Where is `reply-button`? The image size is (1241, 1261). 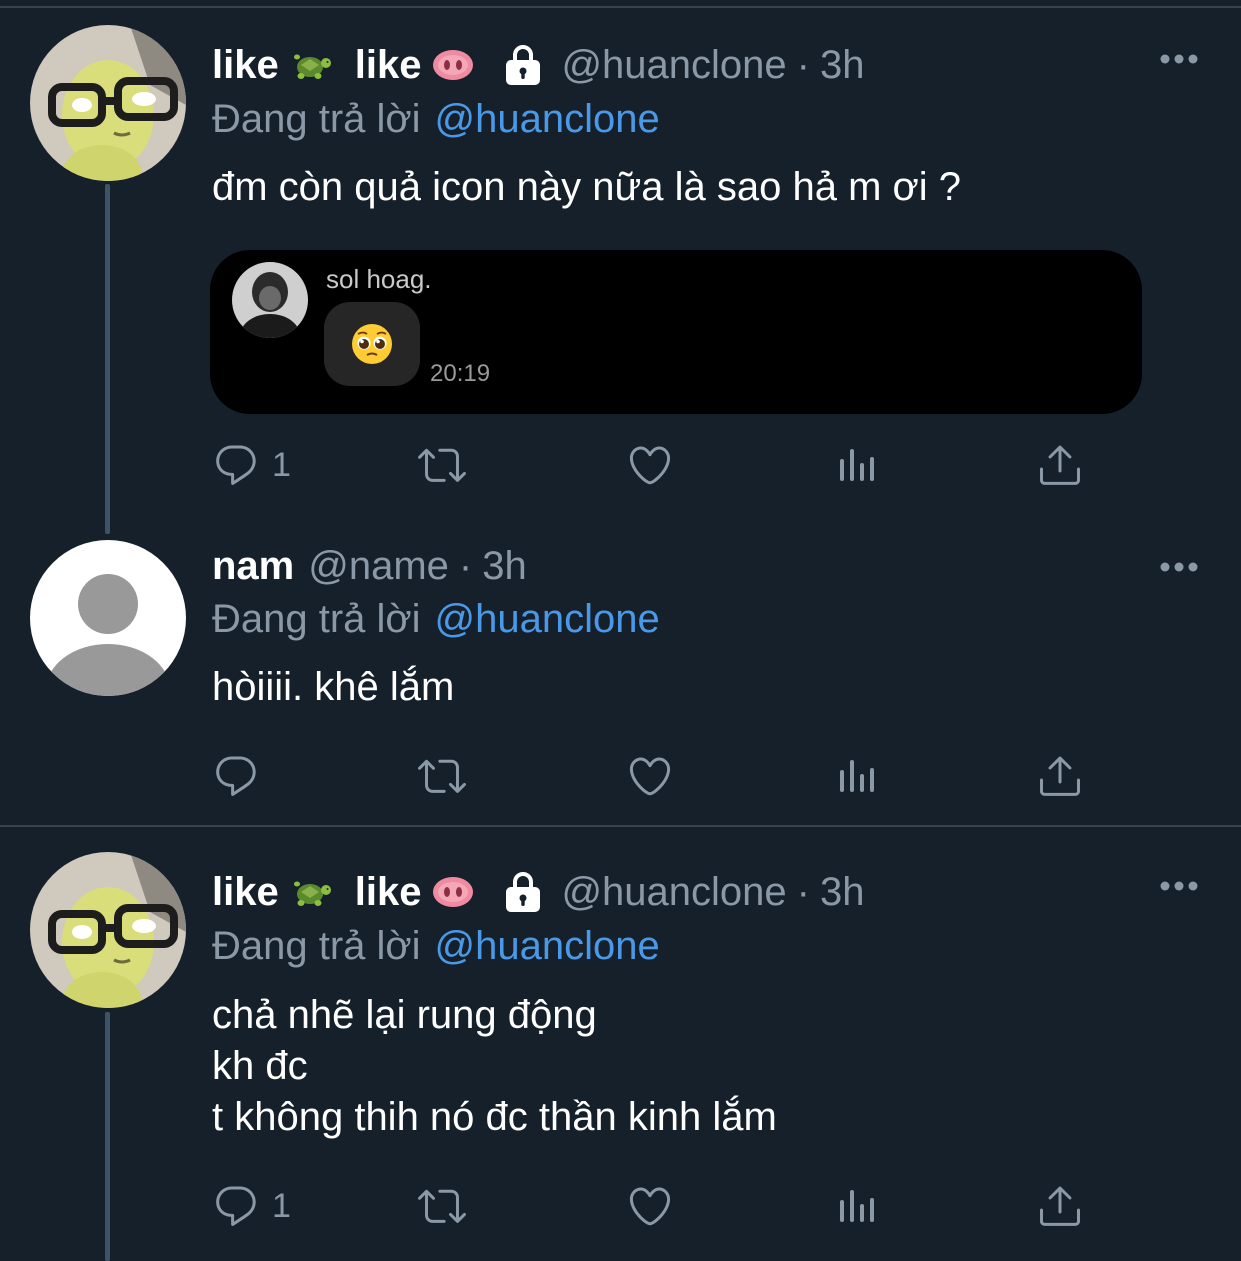
reply-button is located at coordinates (242, 776).